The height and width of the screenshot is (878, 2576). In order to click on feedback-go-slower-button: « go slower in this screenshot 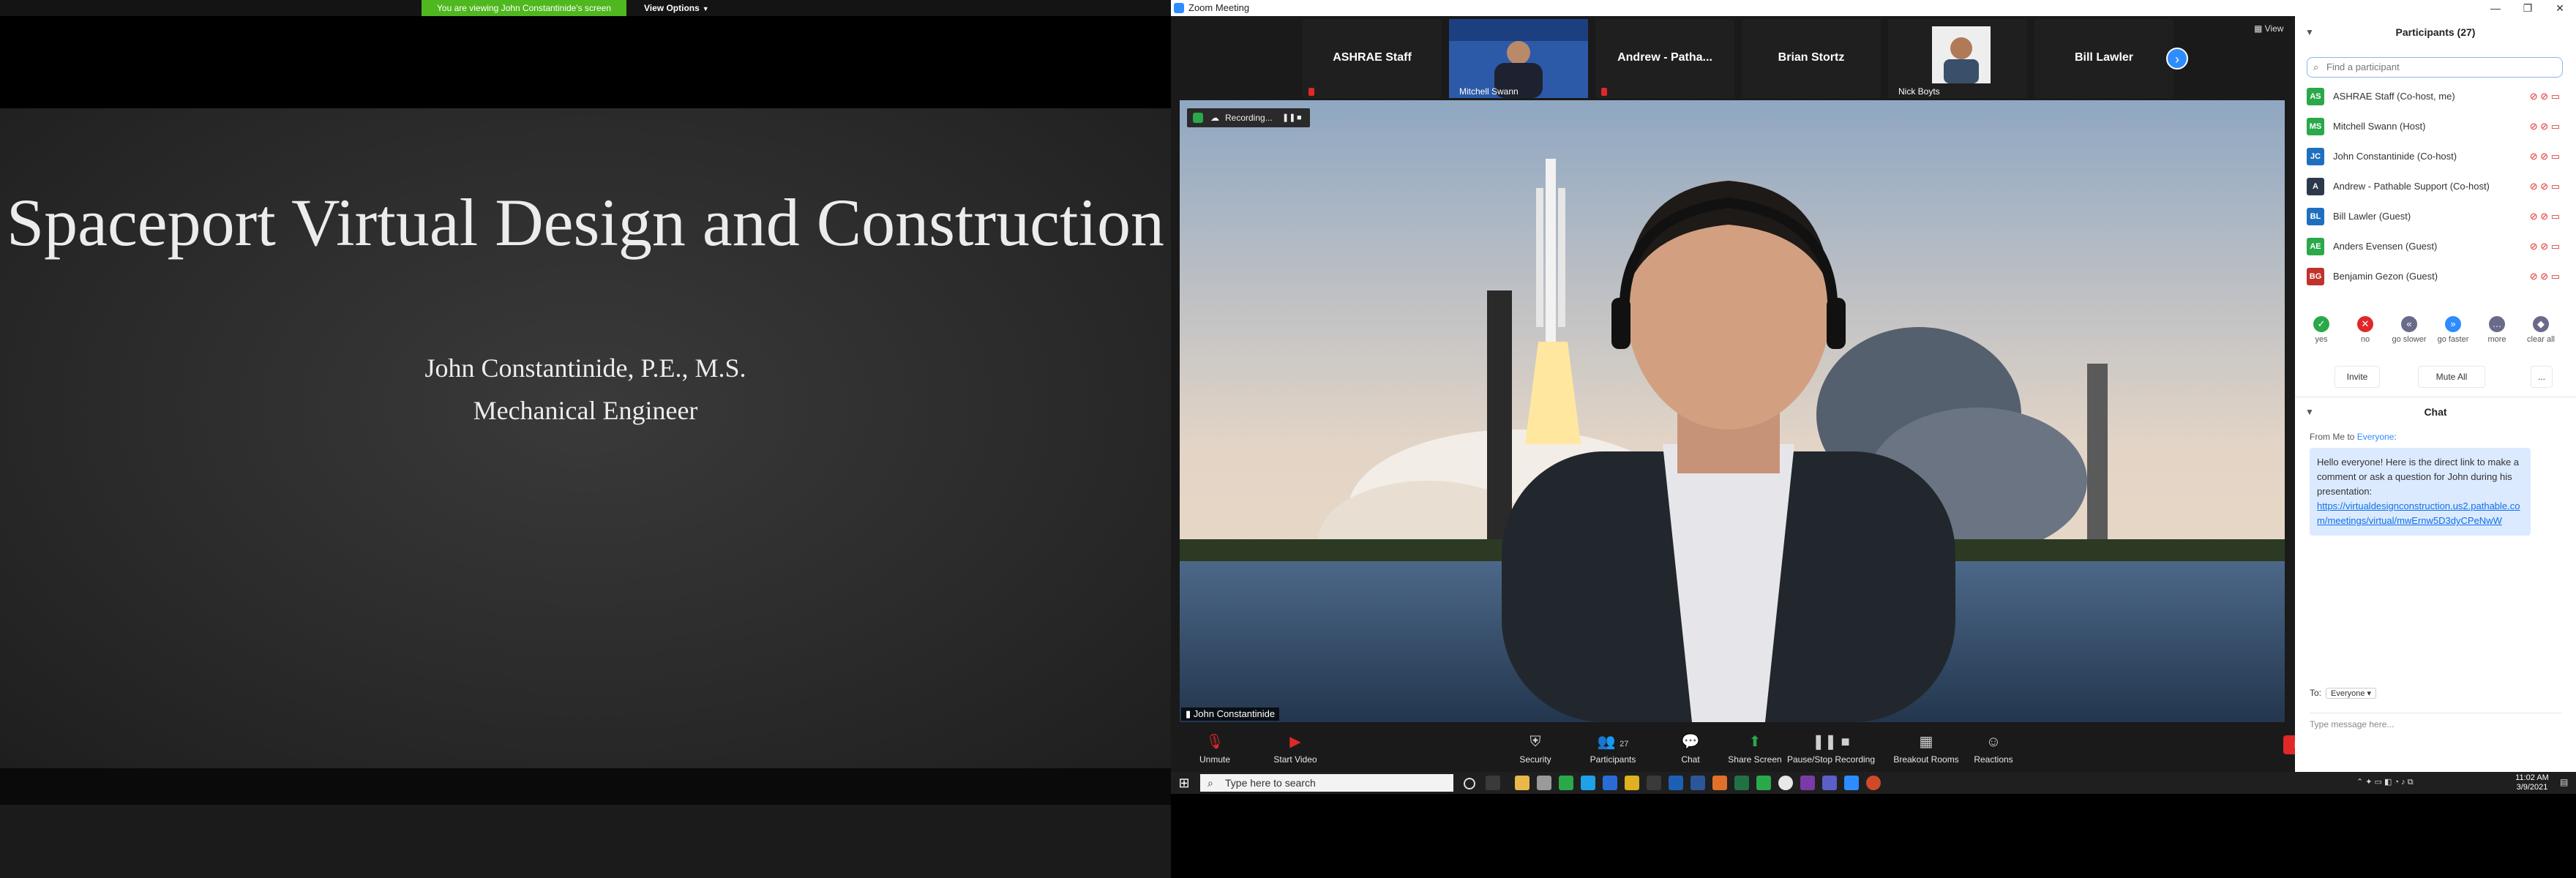, I will do `click(2409, 330)`.